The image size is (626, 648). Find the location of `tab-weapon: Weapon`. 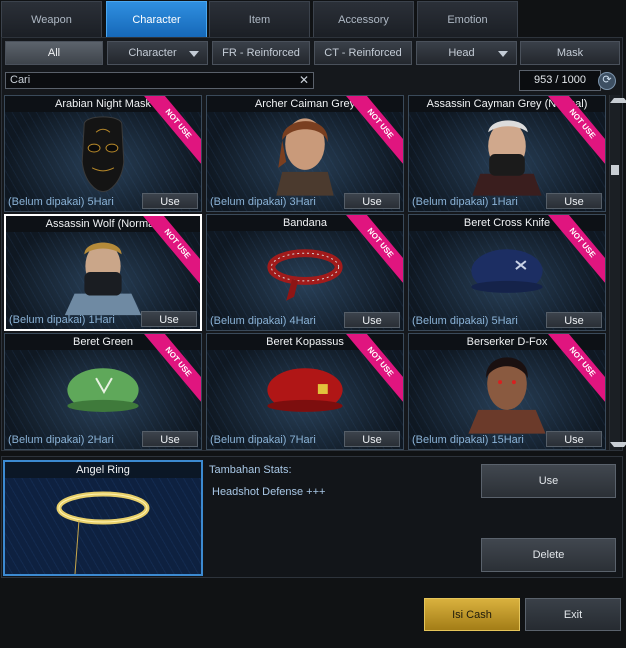

tab-weapon: Weapon is located at coordinates (51, 19).